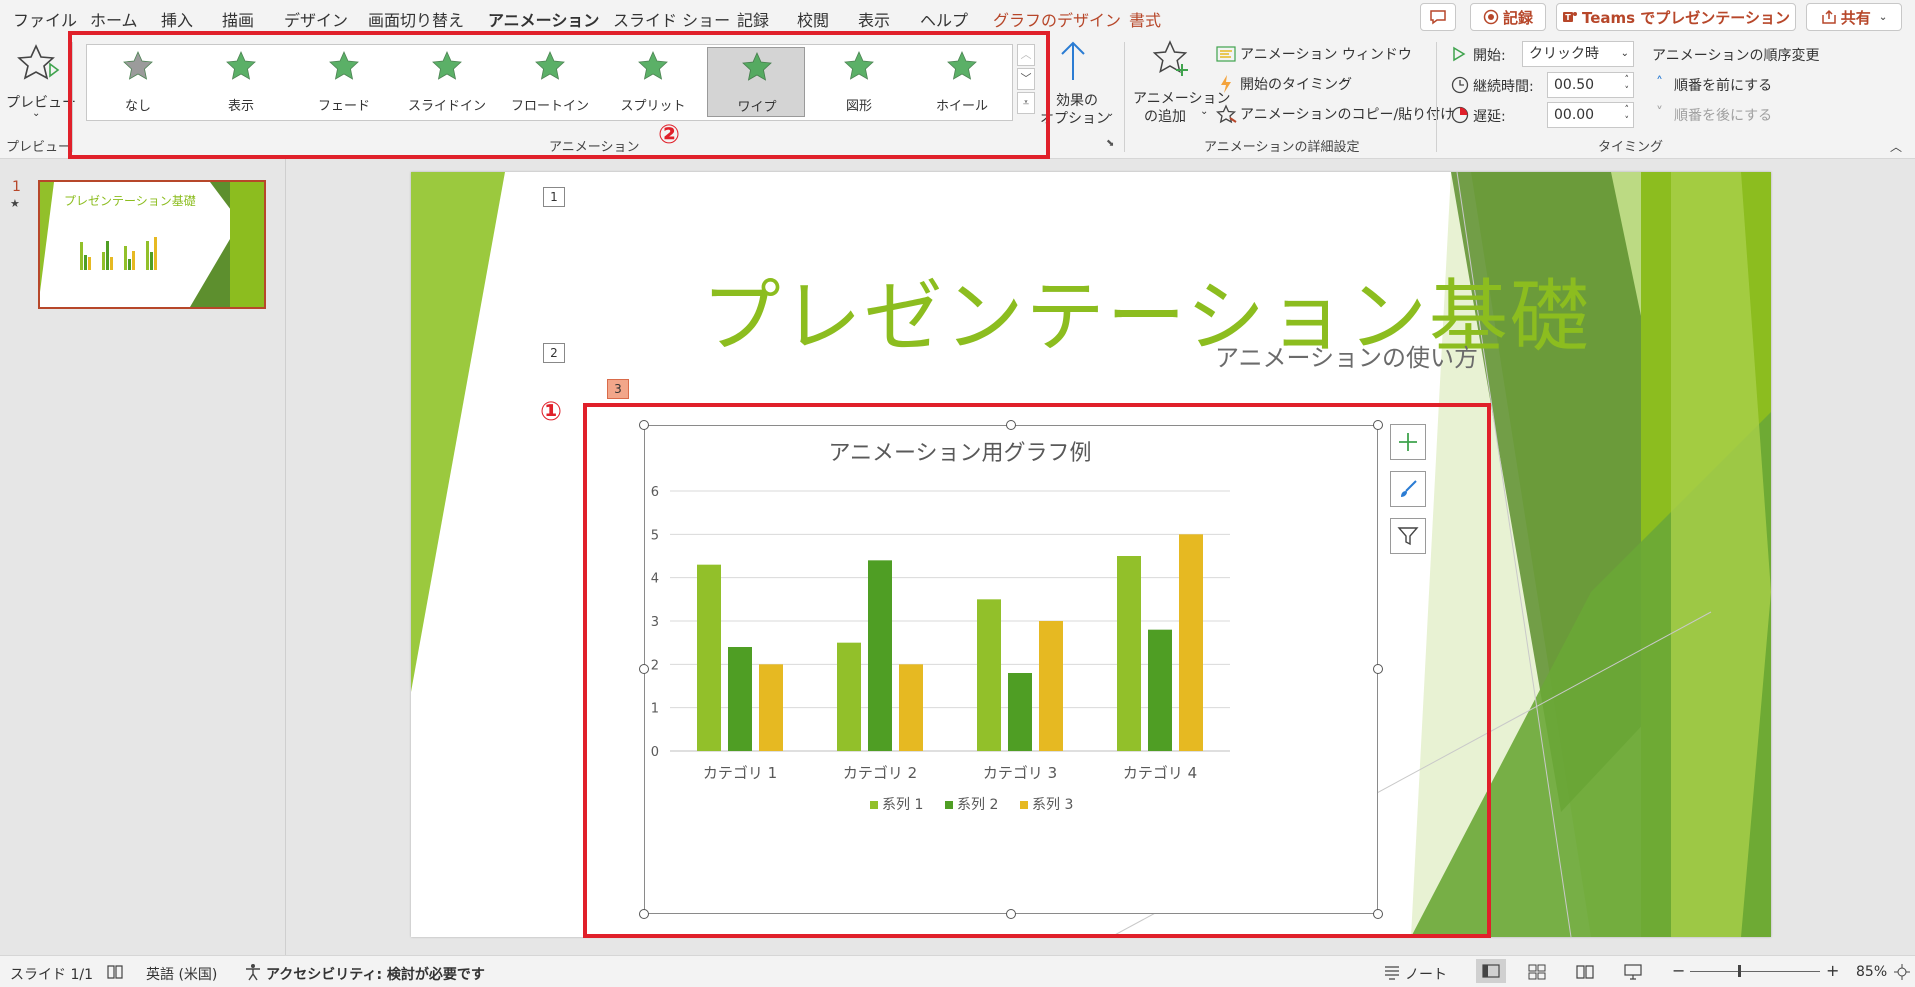 The width and height of the screenshot is (1915, 987). What do you see at coordinates (671, 19) in the screenshot?
I see `menu-slideshow: スライド ショー` at bounding box center [671, 19].